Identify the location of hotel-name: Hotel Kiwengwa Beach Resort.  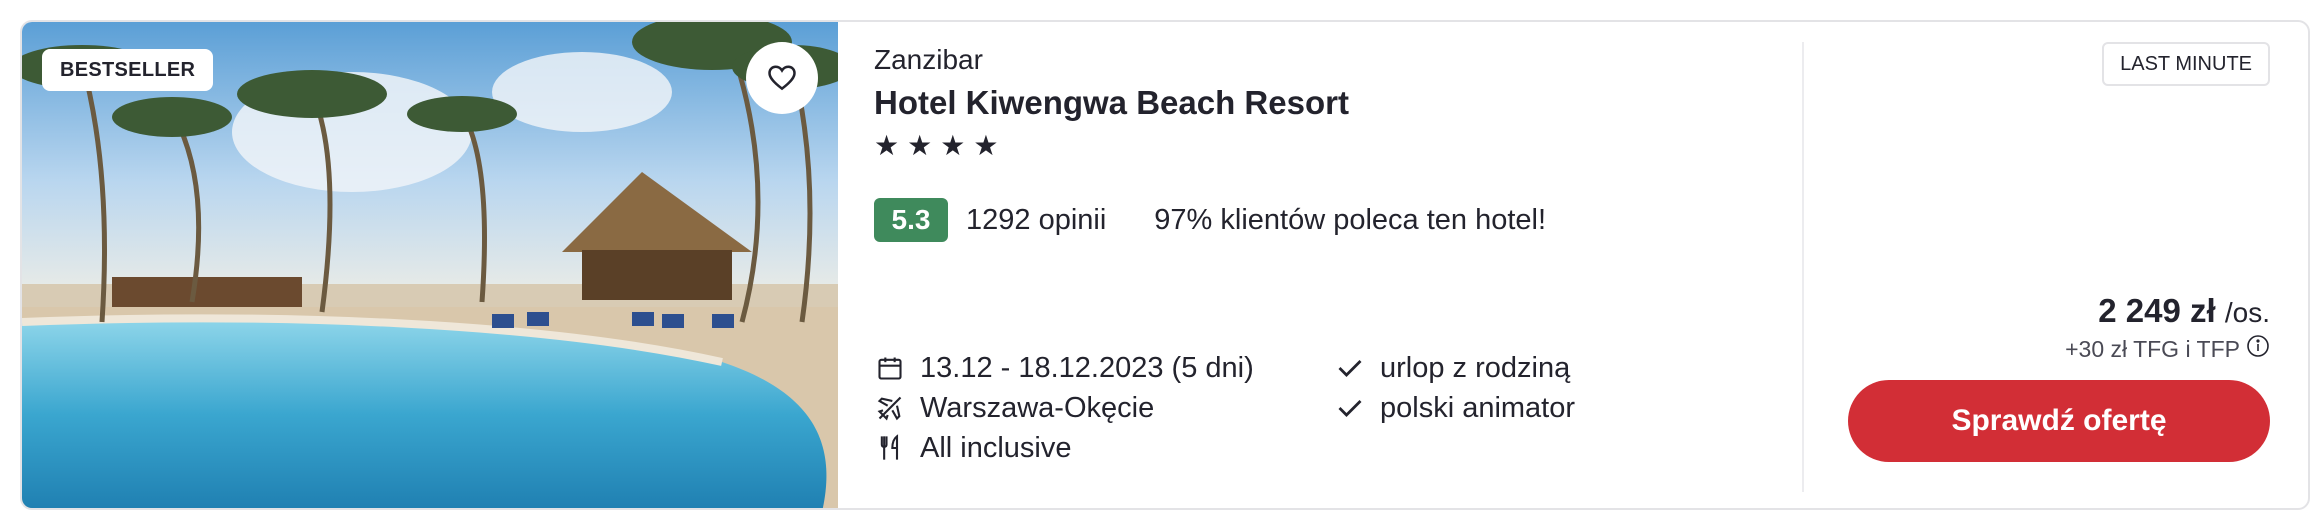
(1111, 103).